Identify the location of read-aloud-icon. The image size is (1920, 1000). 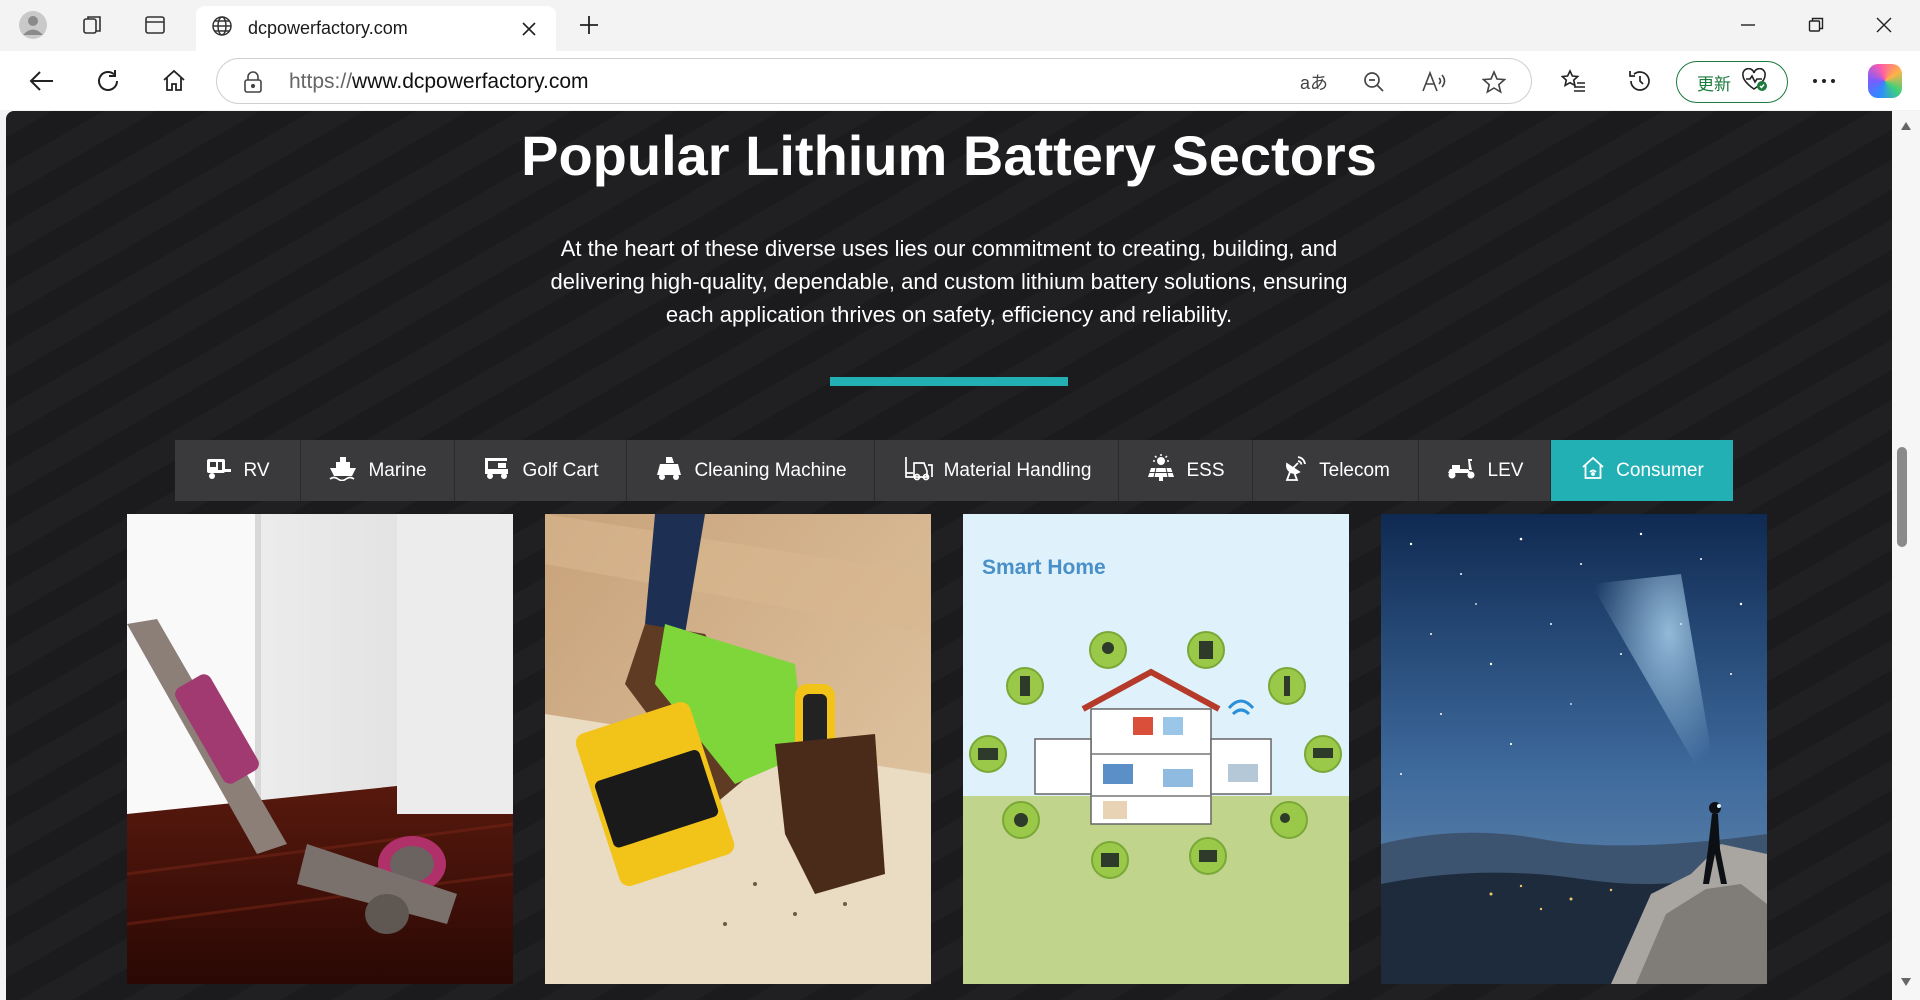
(1434, 82).